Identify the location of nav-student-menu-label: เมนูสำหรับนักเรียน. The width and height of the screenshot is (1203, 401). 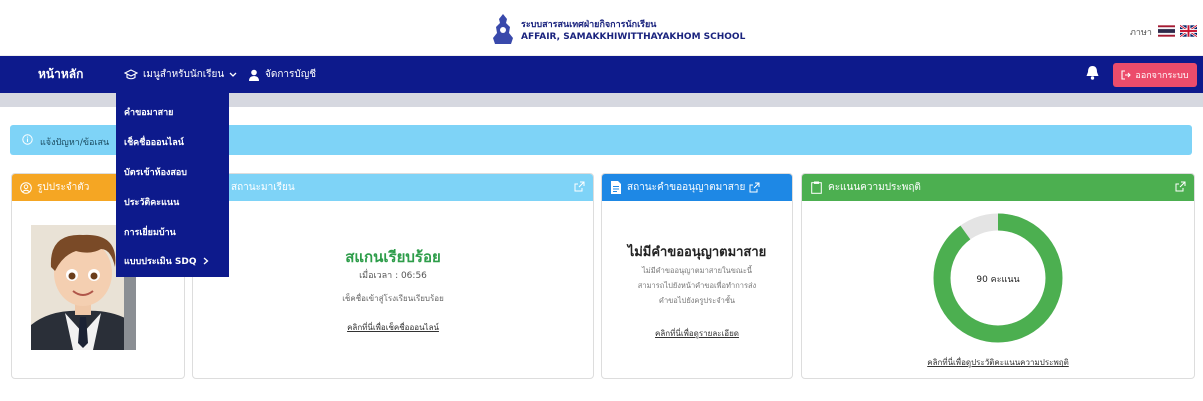
(184, 74).